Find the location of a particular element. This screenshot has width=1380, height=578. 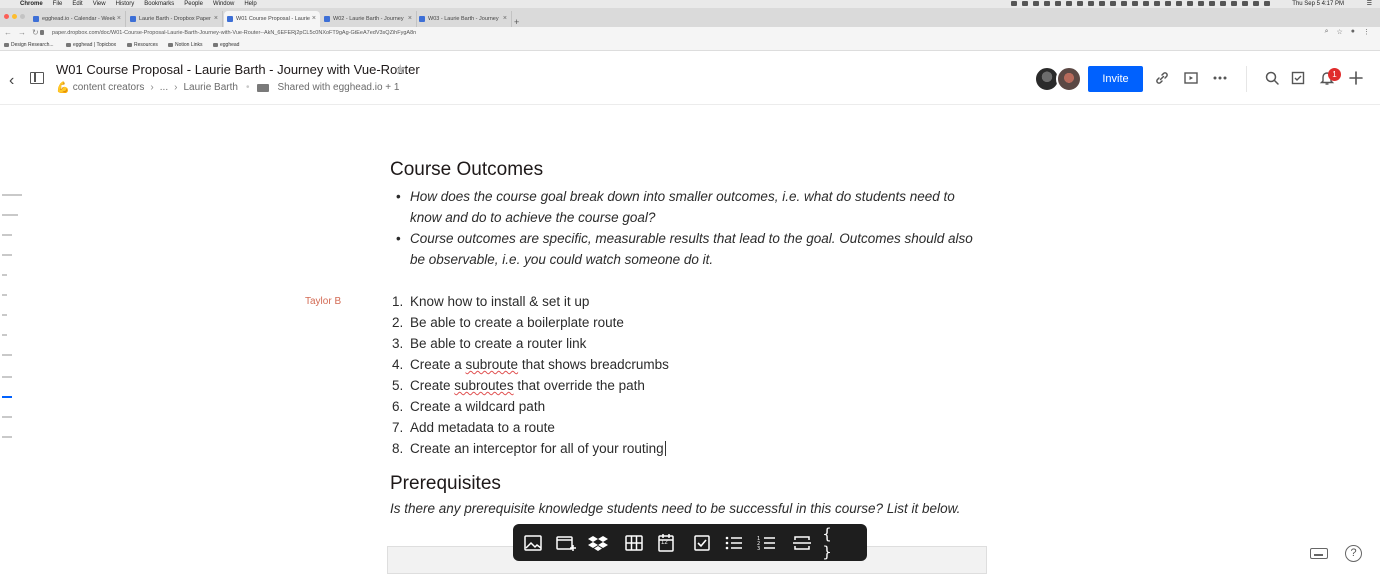

link-icon is located at coordinates (1162, 79).